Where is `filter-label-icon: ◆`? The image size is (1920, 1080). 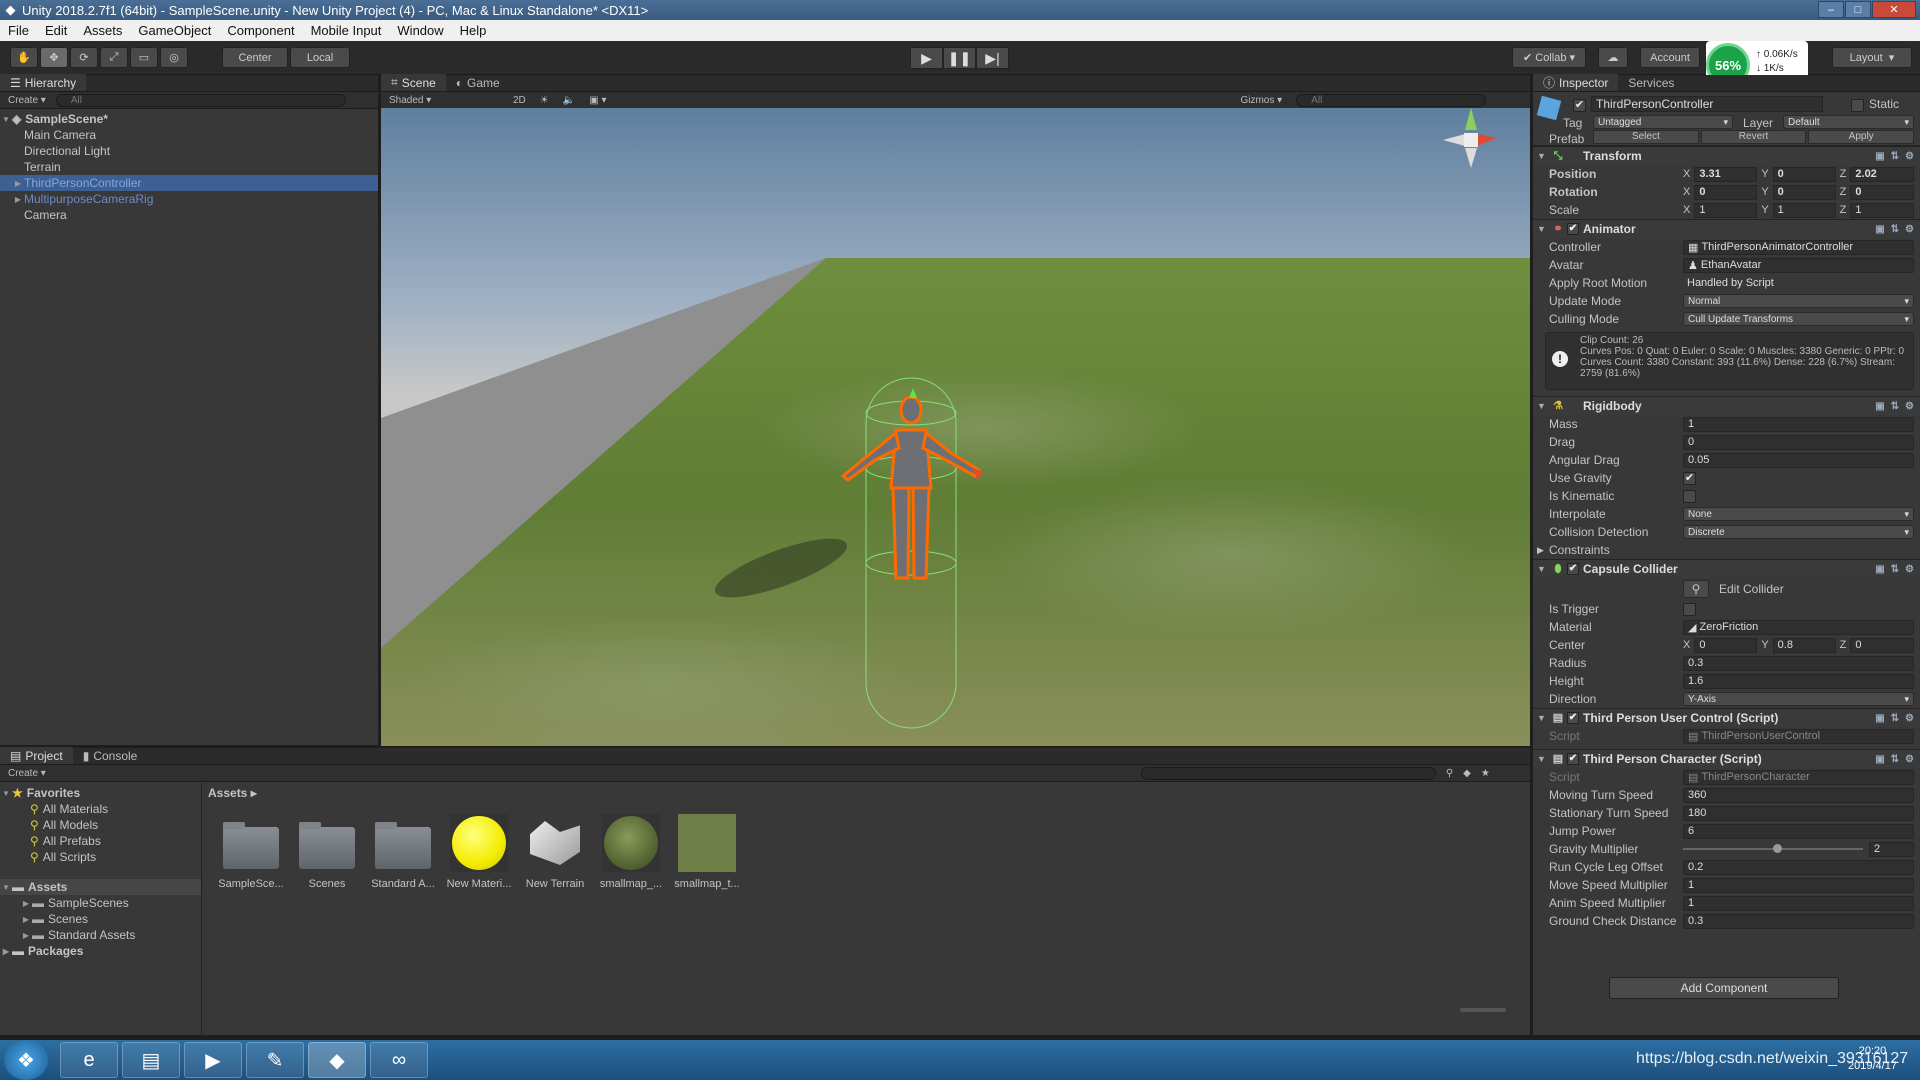
filter-label-icon: ◆ is located at coordinates (1467, 773).